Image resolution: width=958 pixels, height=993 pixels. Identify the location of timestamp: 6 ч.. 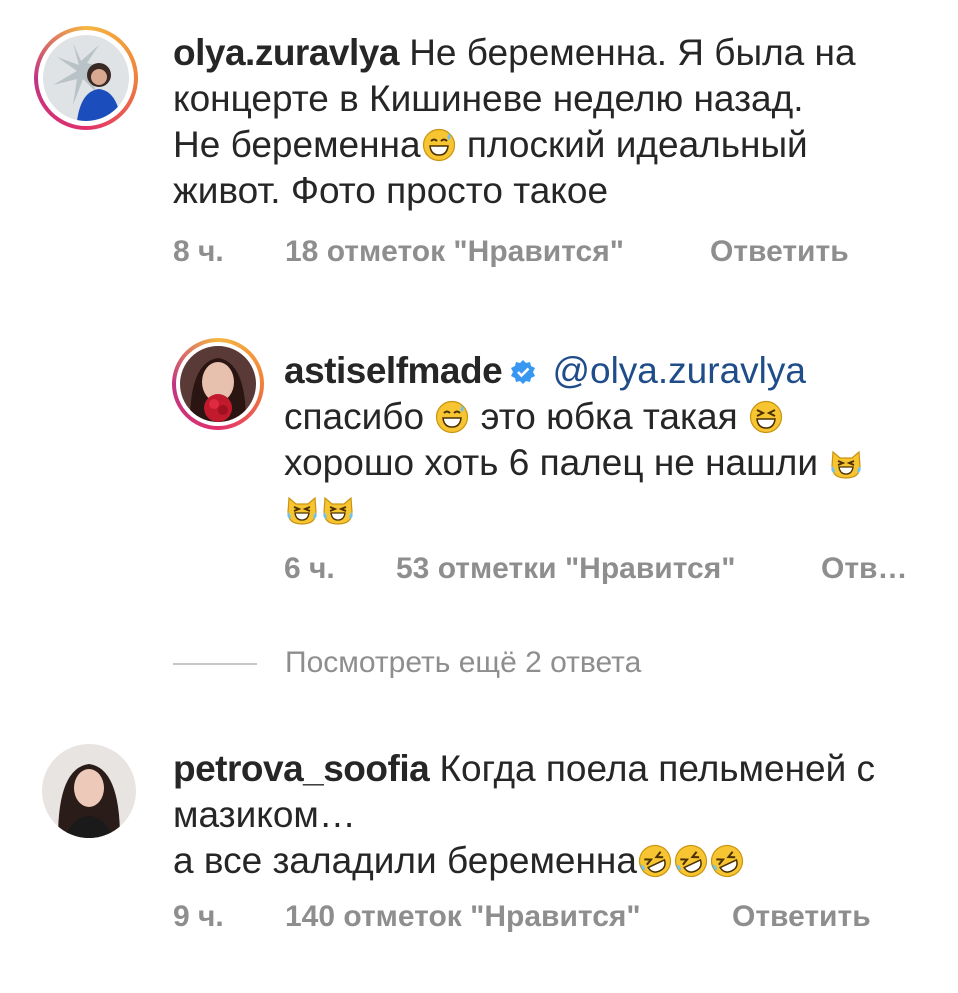
(309, 568).